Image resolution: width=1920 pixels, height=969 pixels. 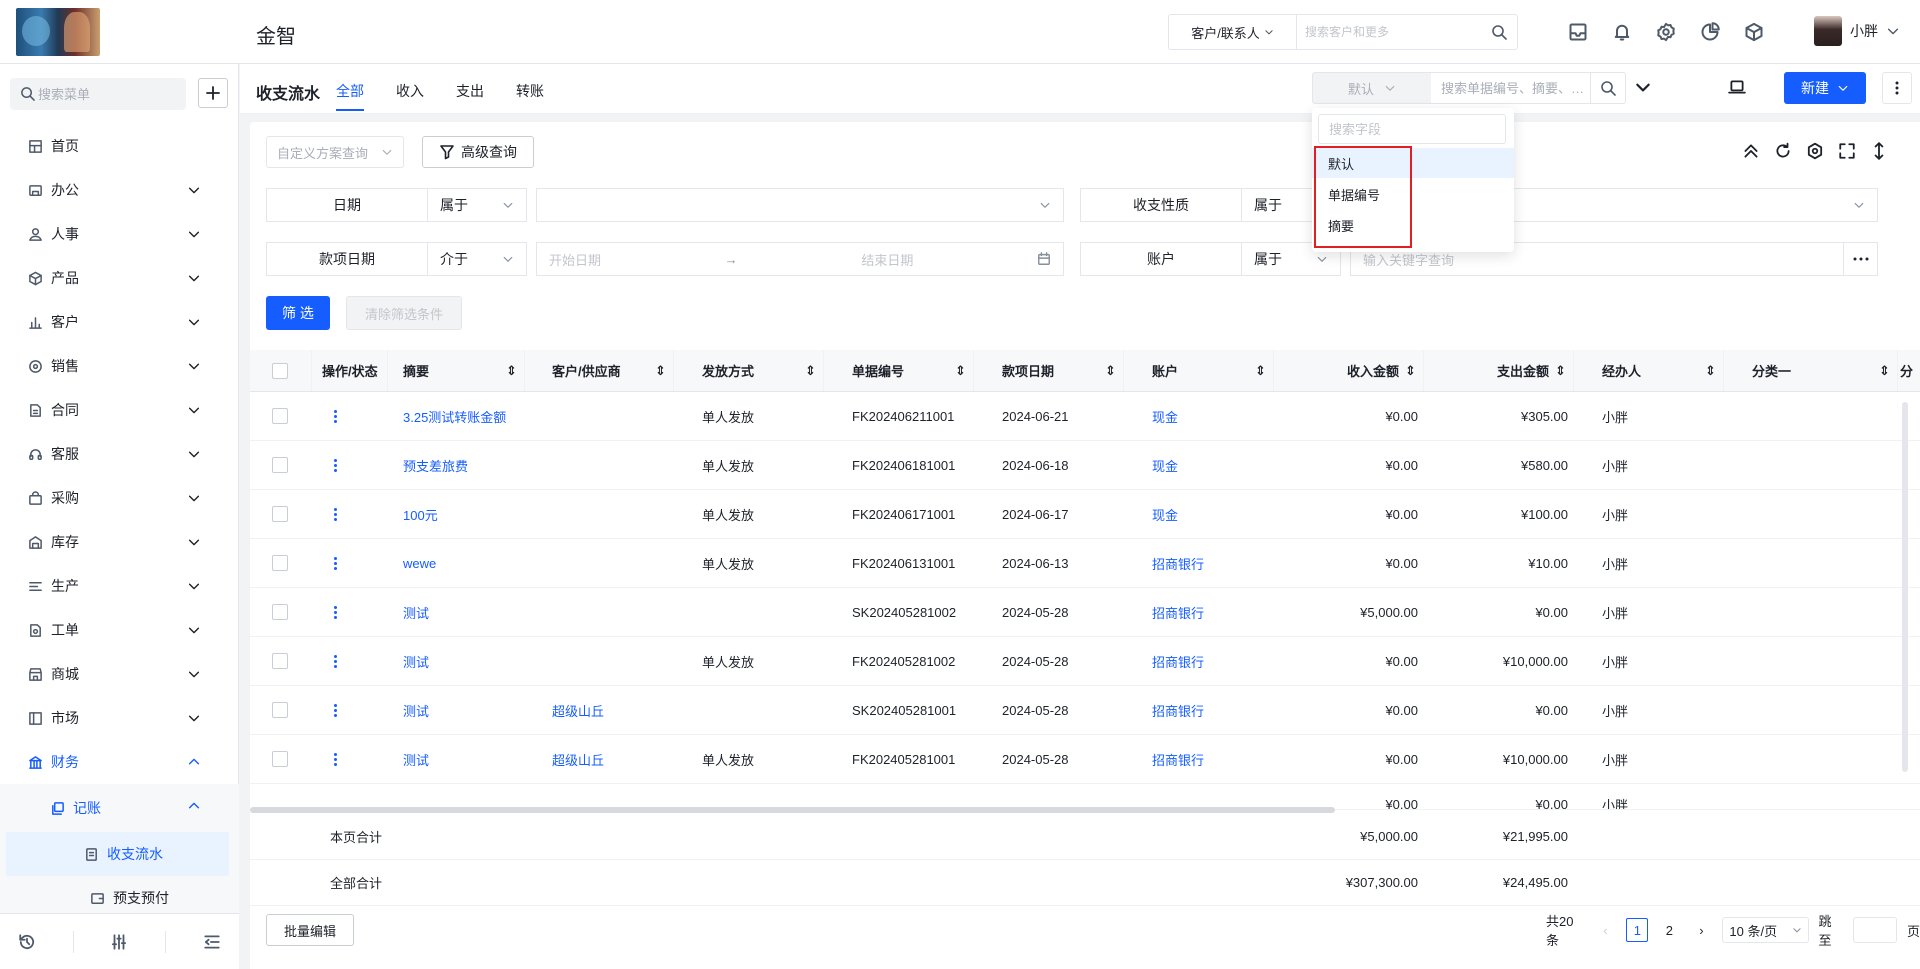 I want to click on filter-payment-date-operator: 介于, so click(x=477, y=259).